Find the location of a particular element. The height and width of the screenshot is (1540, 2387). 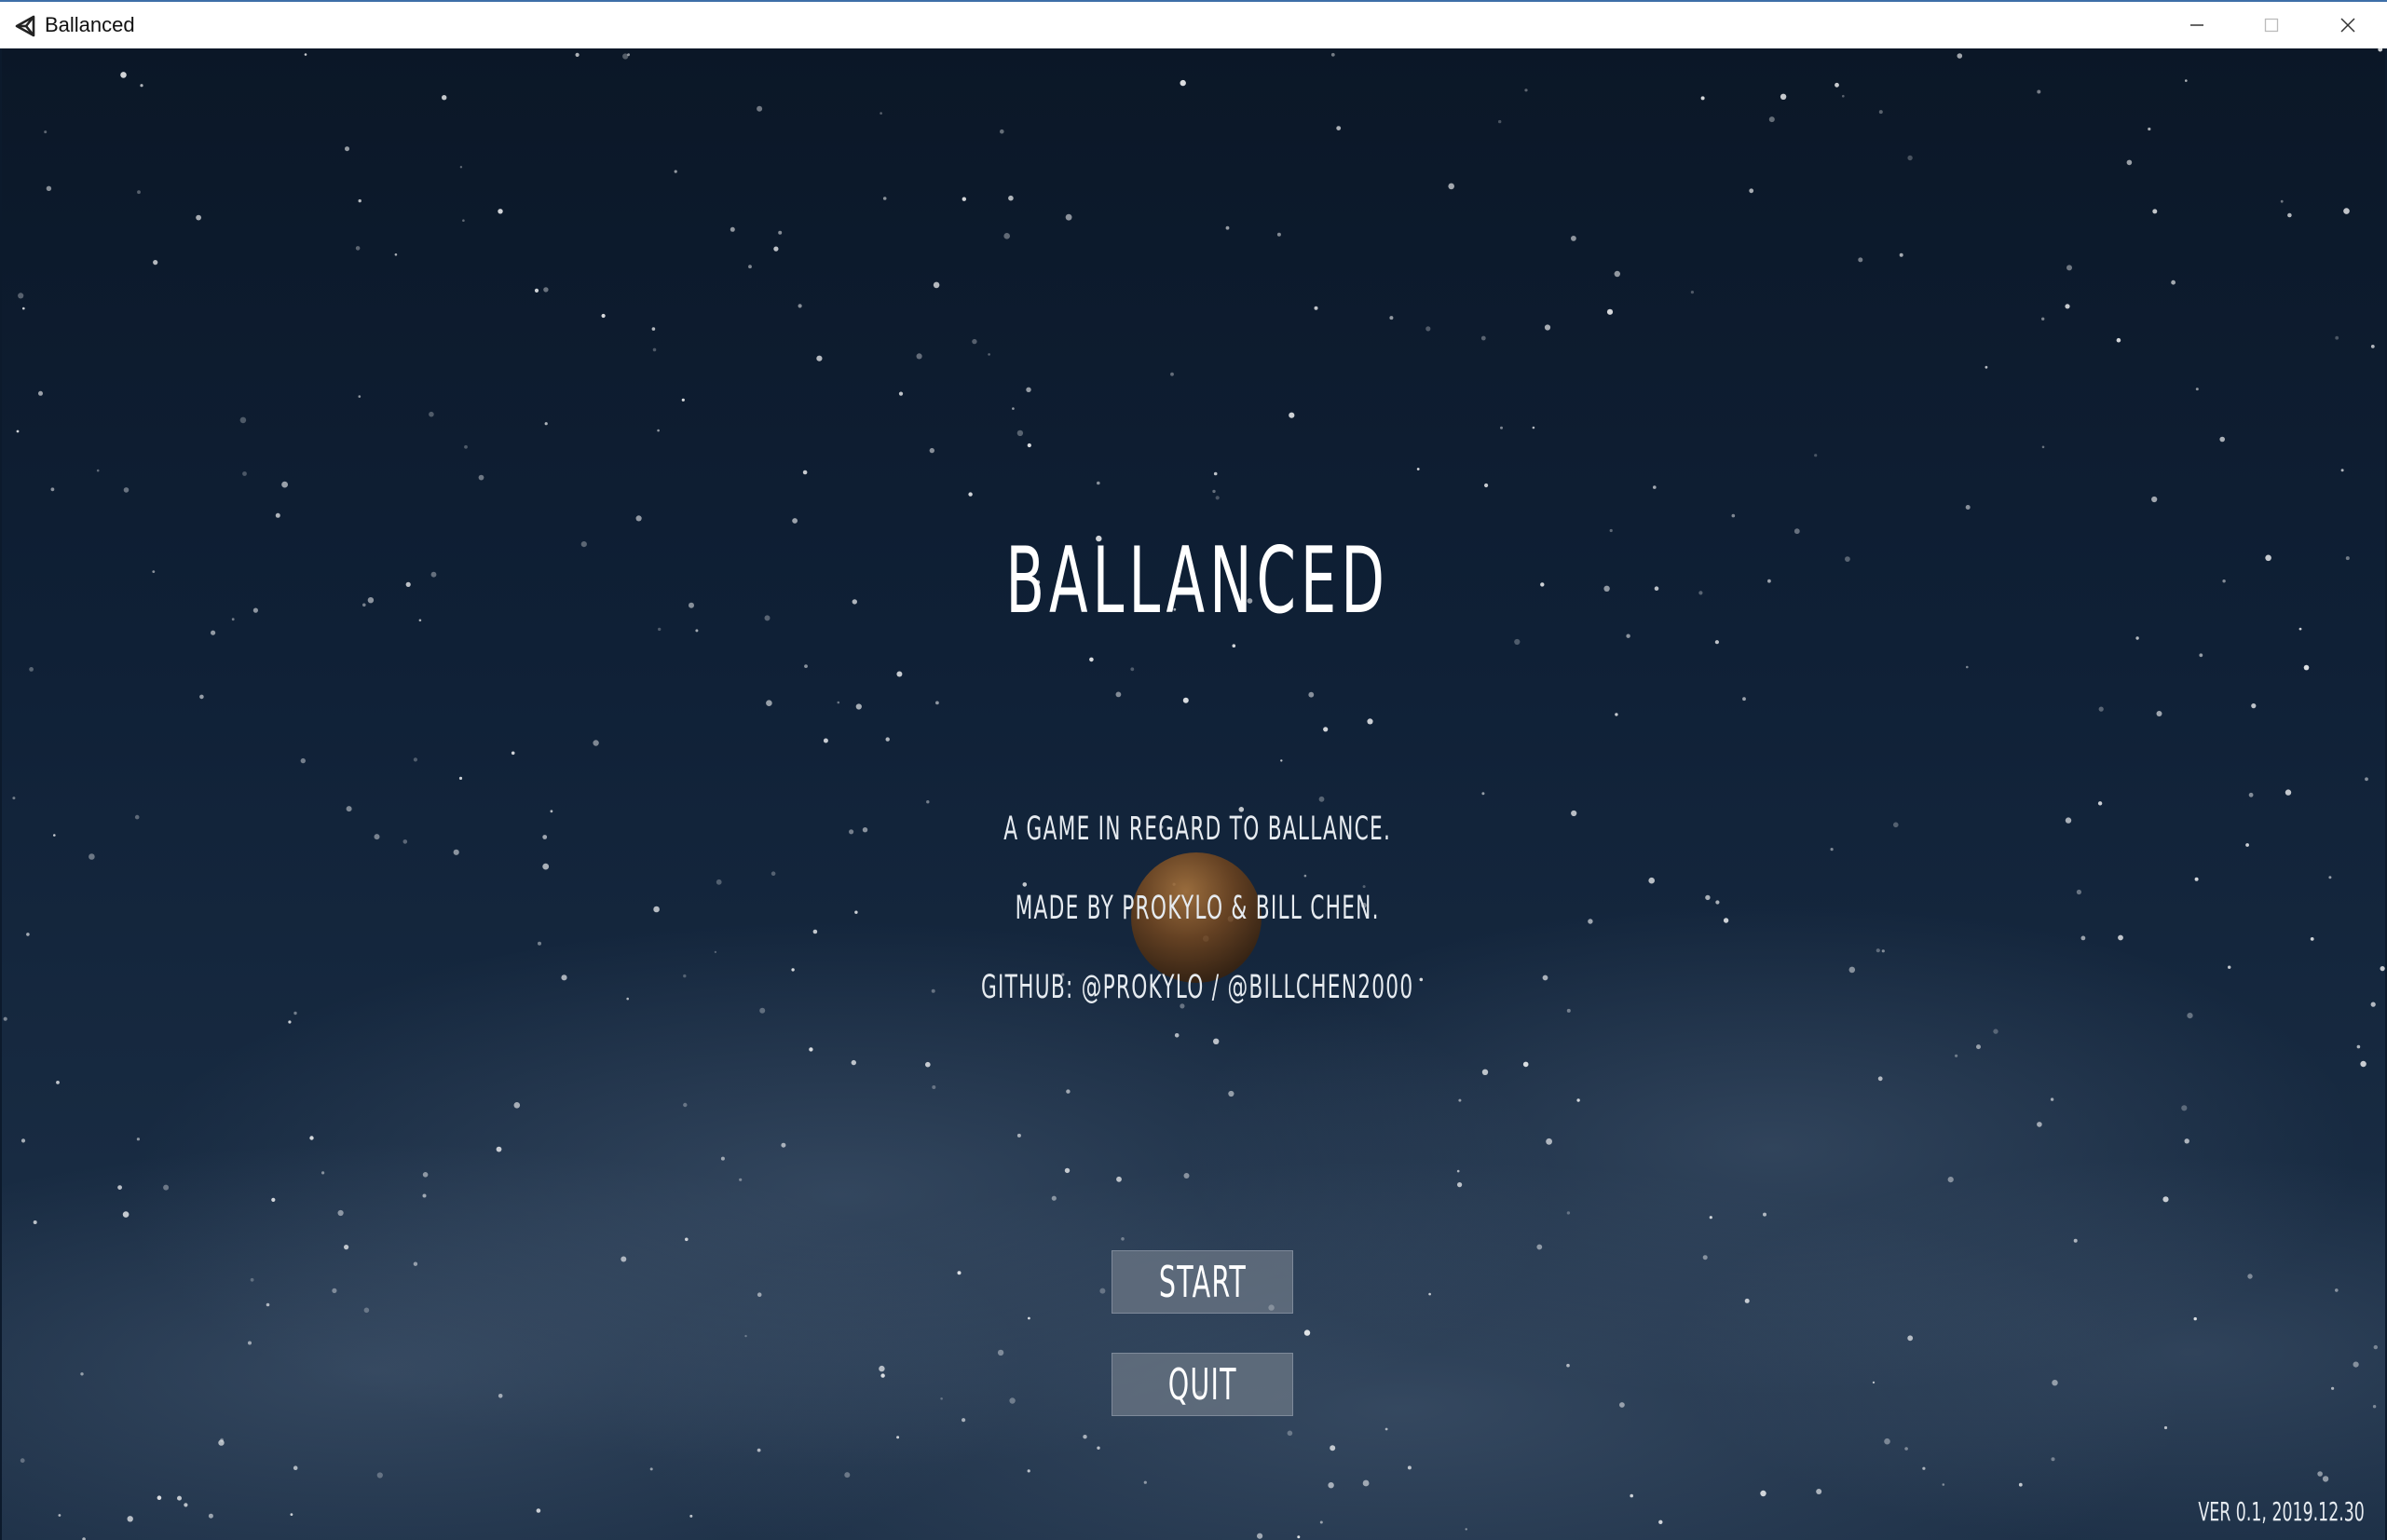

close-button is located at coordinates (2348, 25).